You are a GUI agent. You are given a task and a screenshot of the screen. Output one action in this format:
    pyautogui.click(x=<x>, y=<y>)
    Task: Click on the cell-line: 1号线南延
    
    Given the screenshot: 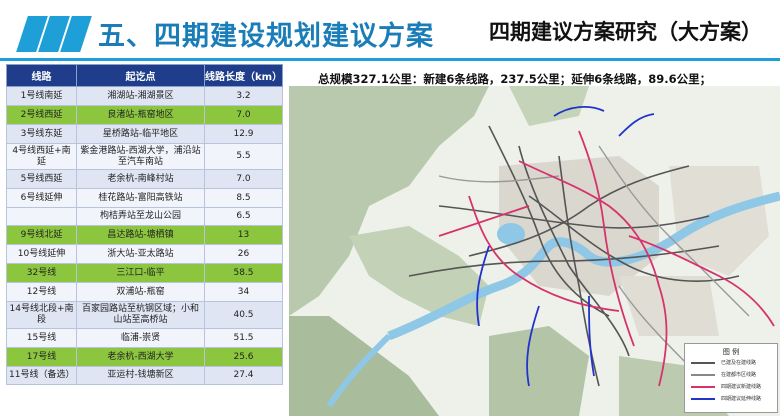 What is the action you would take?
    pyautogui.click(x=41, y=96)
    